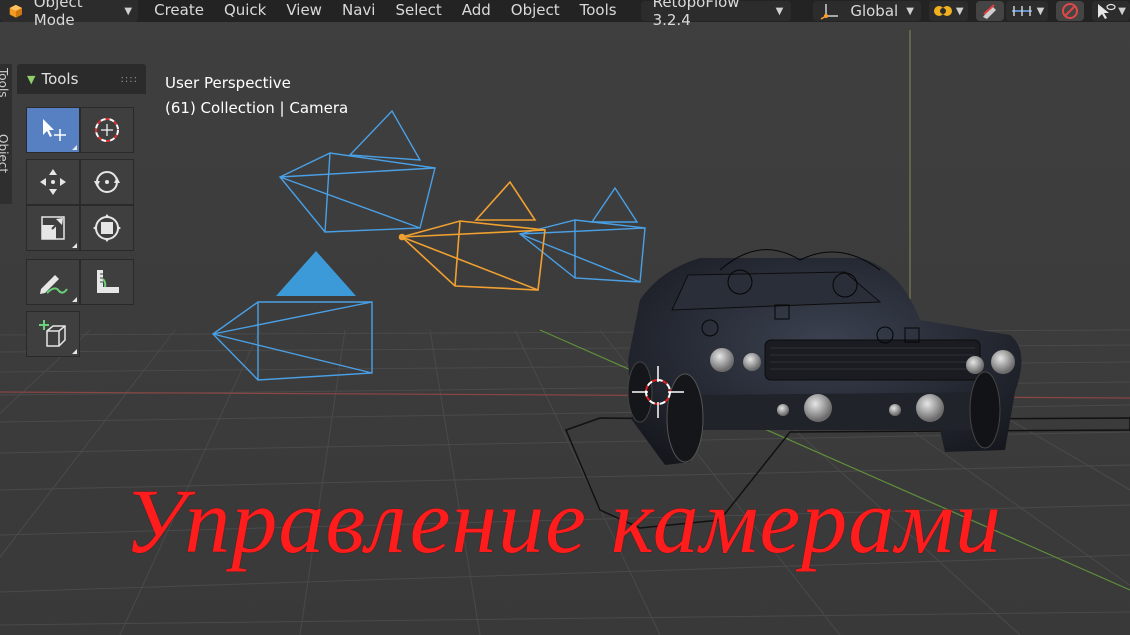 The width and height of the screenshot is (1130, 635). I want to click on scale-icon, so click(53, 228).